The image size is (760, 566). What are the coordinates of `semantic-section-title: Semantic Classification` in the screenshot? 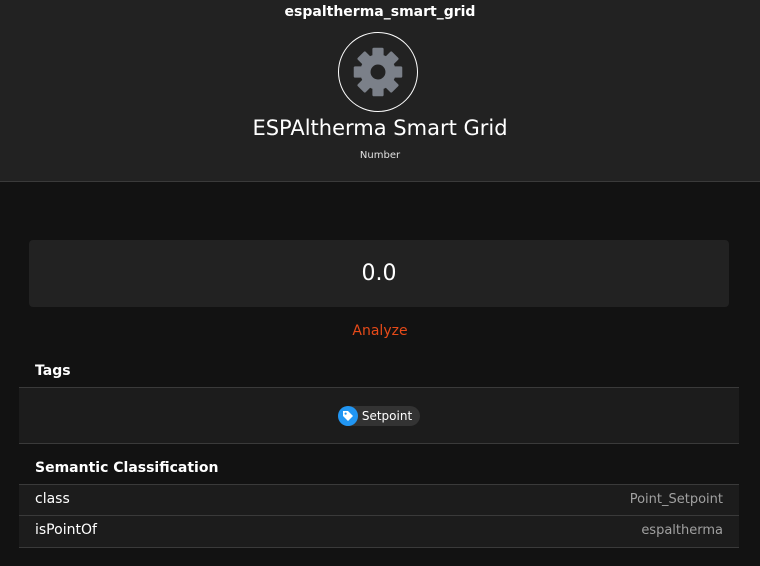 It's located at (127, 468).